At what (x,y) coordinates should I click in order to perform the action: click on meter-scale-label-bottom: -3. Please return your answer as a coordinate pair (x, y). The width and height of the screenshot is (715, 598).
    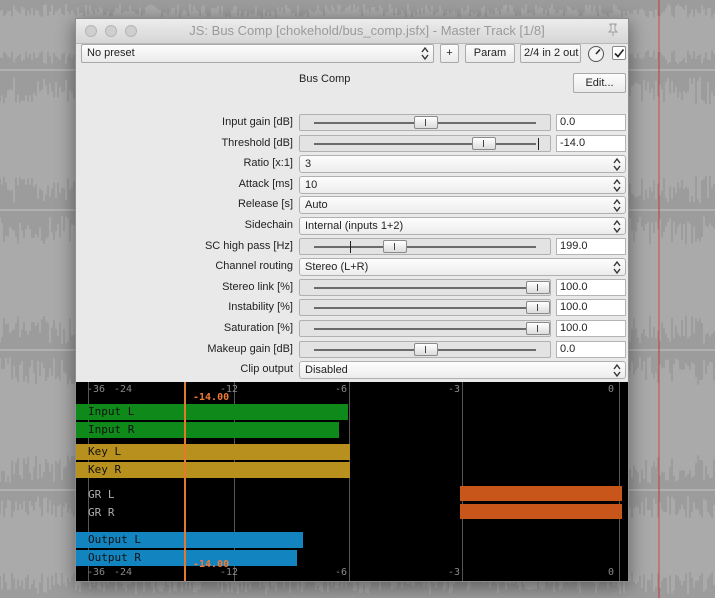
    Looking at the image, I should click on (454, 572).